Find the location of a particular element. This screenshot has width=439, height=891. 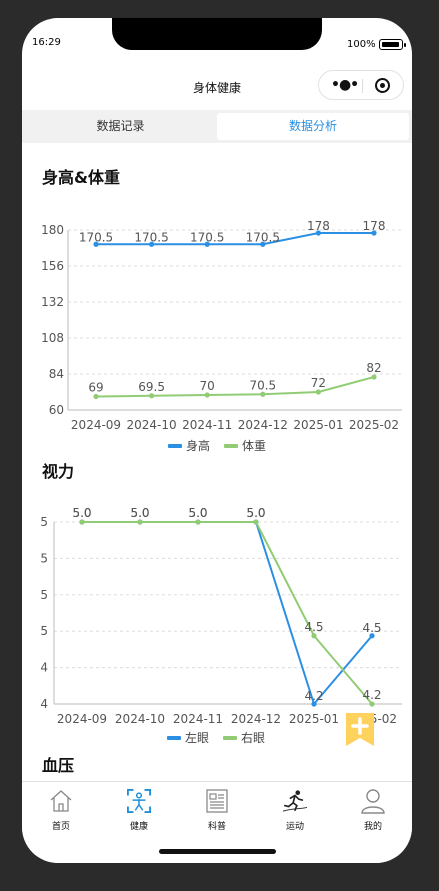

x-tick-label: 2025-02 is located at coordinates (374, 425).